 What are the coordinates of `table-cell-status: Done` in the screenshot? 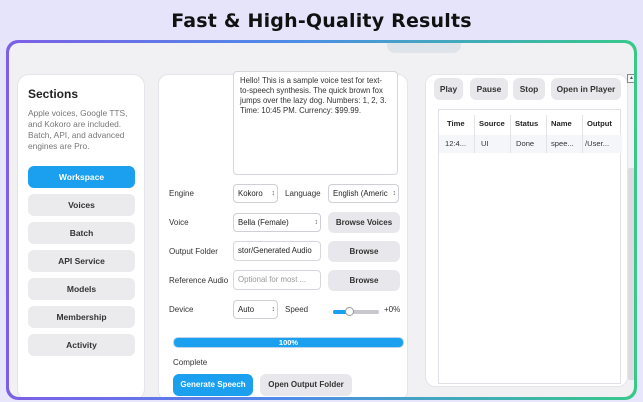 It's located at (530, 144).